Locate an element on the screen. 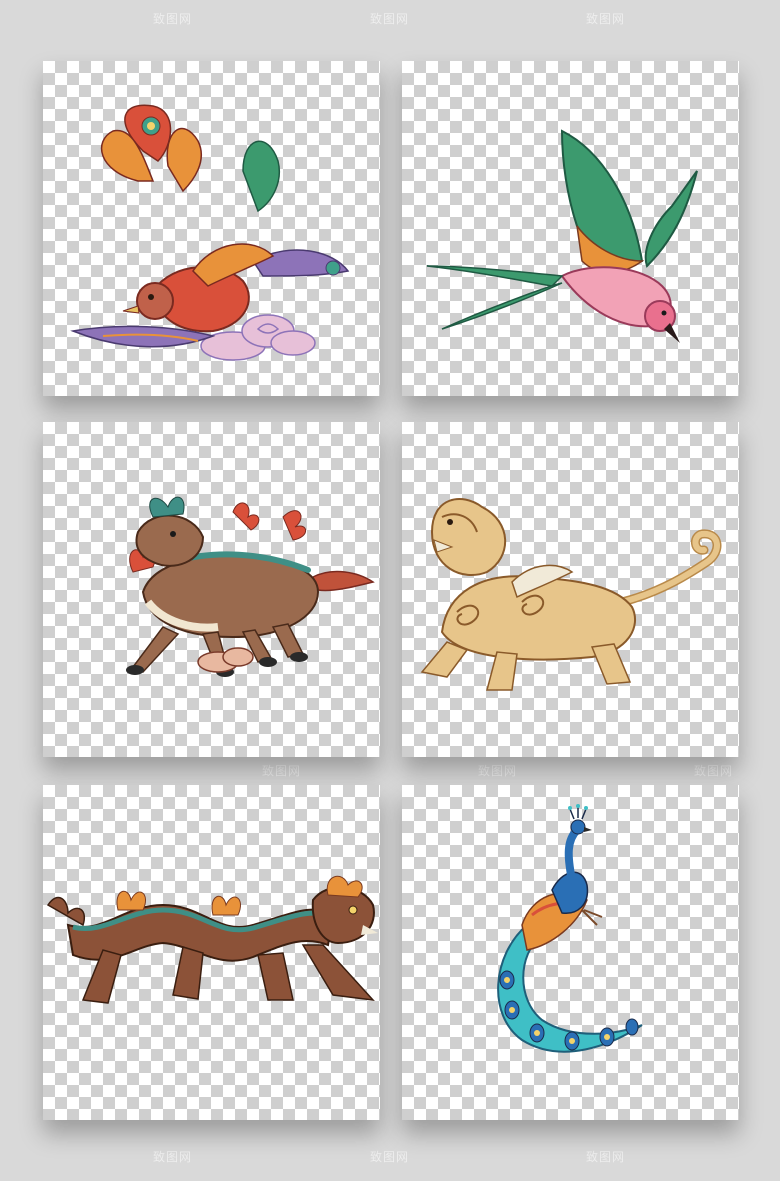 This screenshot has height=1181, width=780. card-swallow is located at coordinates (570, 228).